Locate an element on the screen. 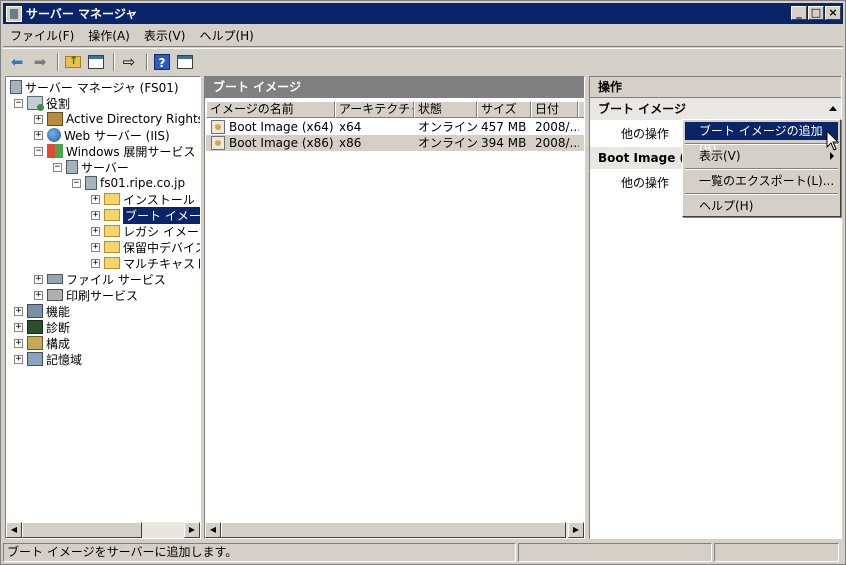 This screenshot has width=846, height=565. column-header-filler is located at coordinates (581, 109).